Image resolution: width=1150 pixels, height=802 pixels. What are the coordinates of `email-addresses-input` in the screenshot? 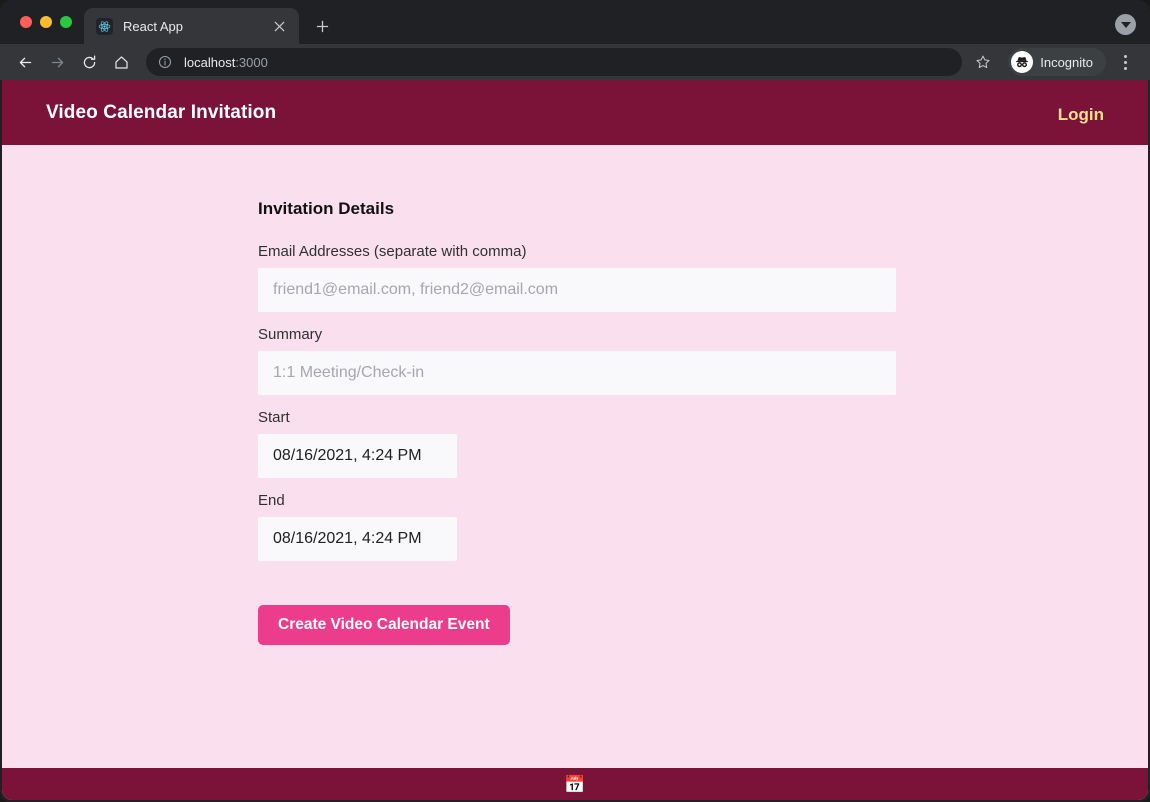 It's located at (577, 290).